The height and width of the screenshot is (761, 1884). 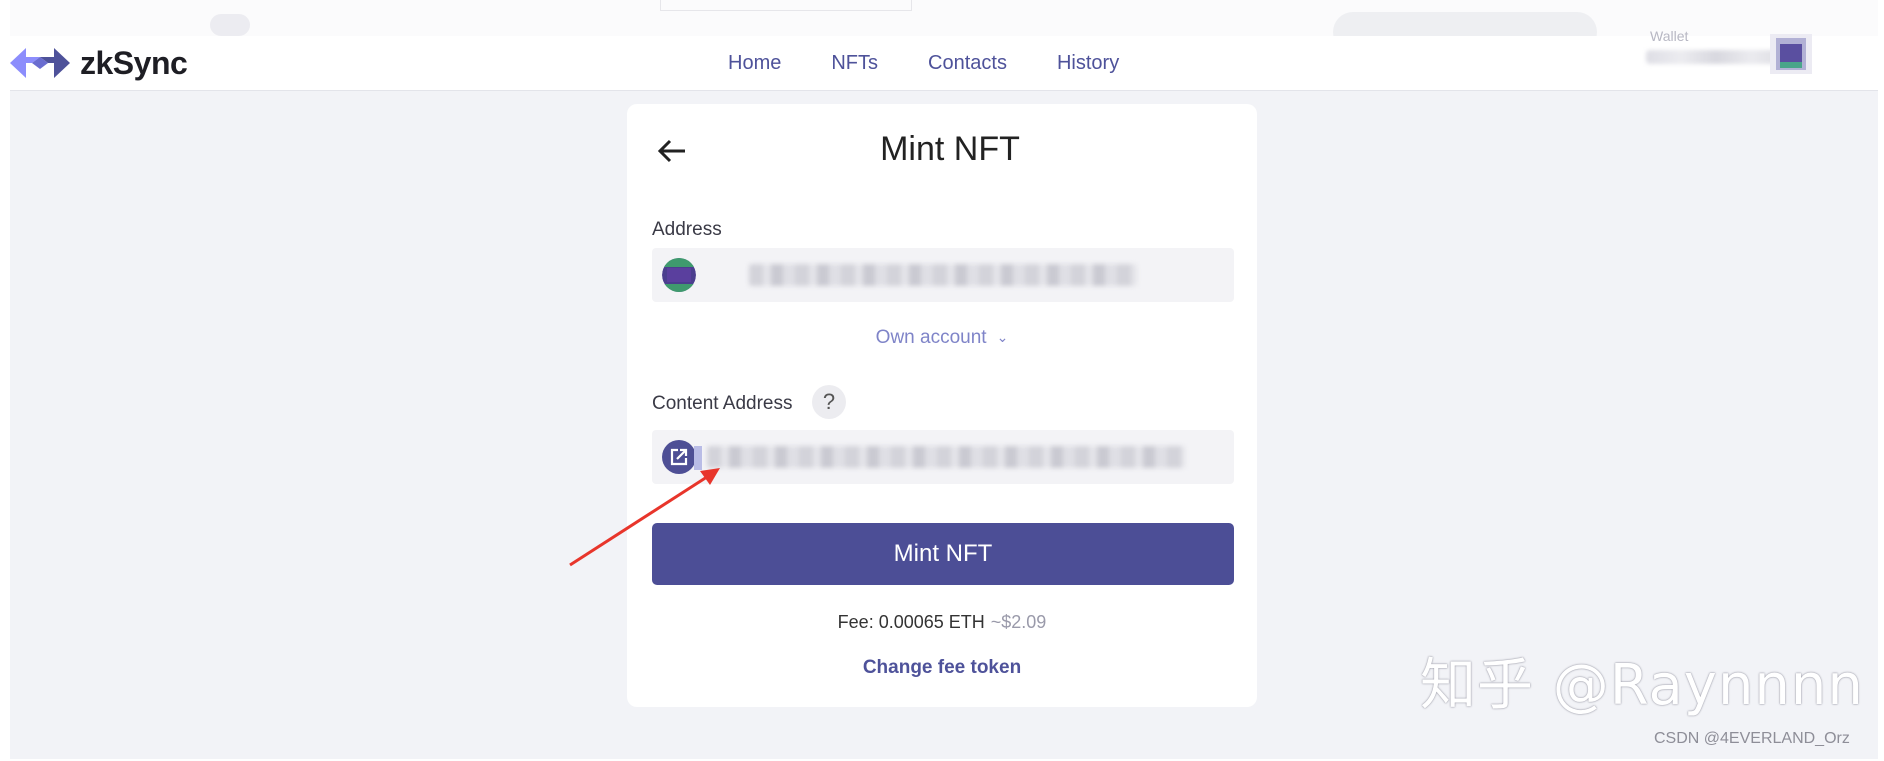 I want to click on address-value-redacted, so click(x=943, y=275).